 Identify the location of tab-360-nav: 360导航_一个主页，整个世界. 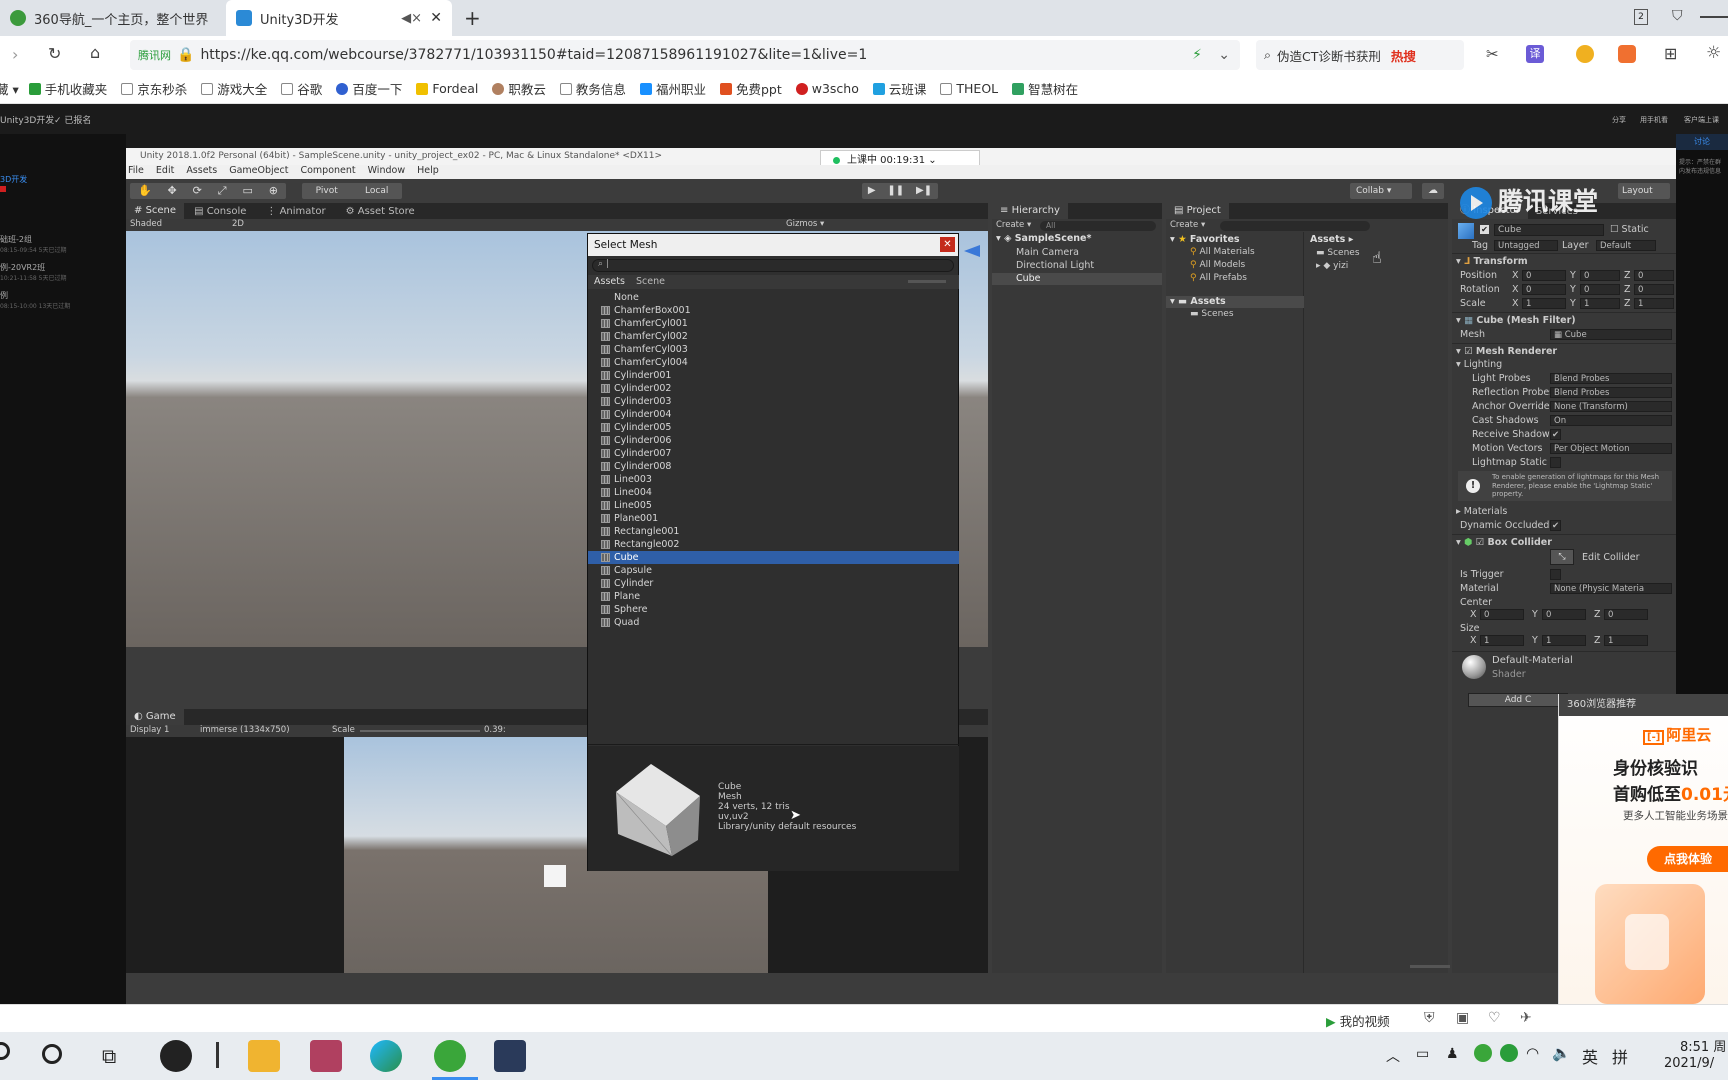
(113, 18).